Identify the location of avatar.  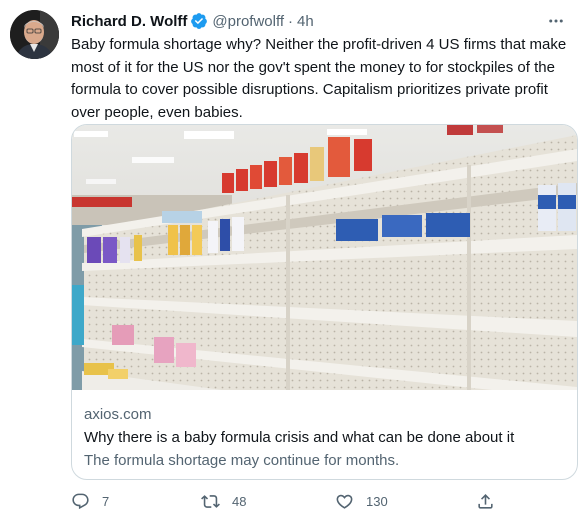
(34, 34).